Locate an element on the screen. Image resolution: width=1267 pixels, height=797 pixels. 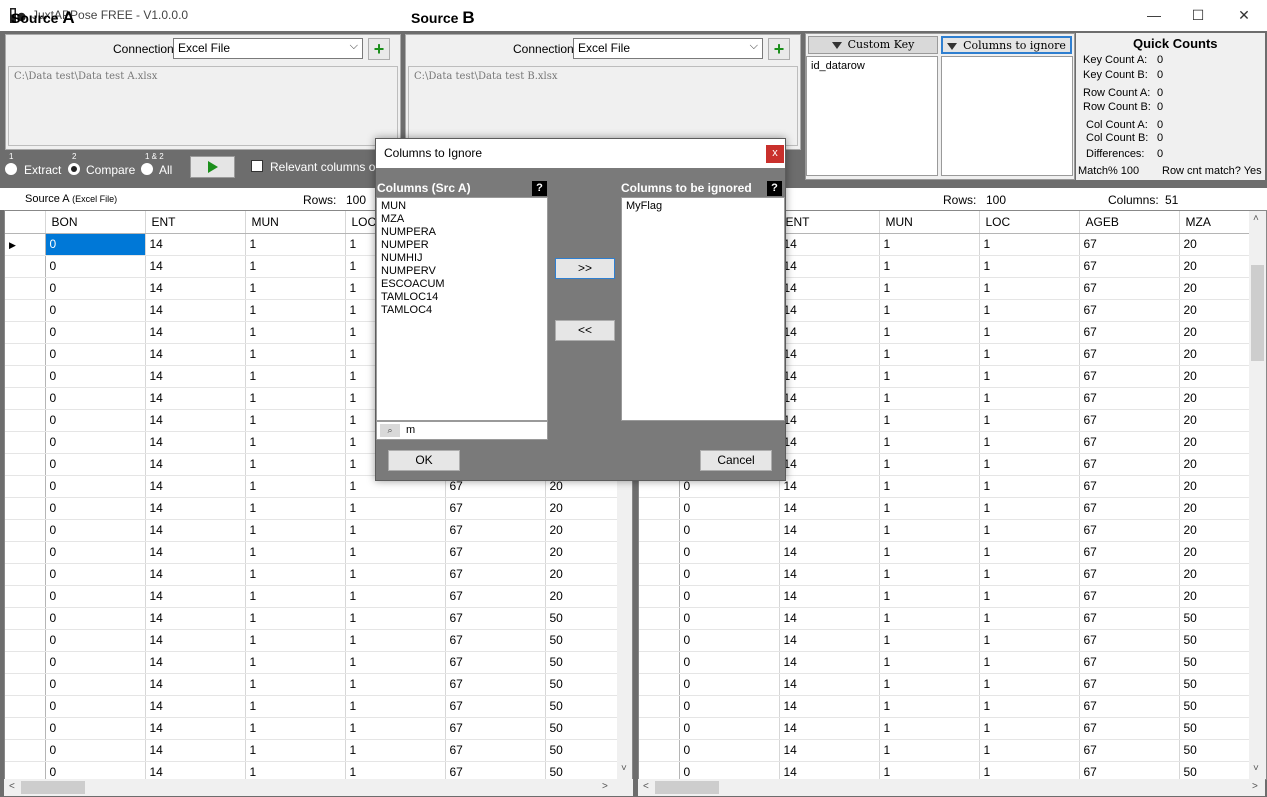
compare-radio is located at coordinates (74, 169).